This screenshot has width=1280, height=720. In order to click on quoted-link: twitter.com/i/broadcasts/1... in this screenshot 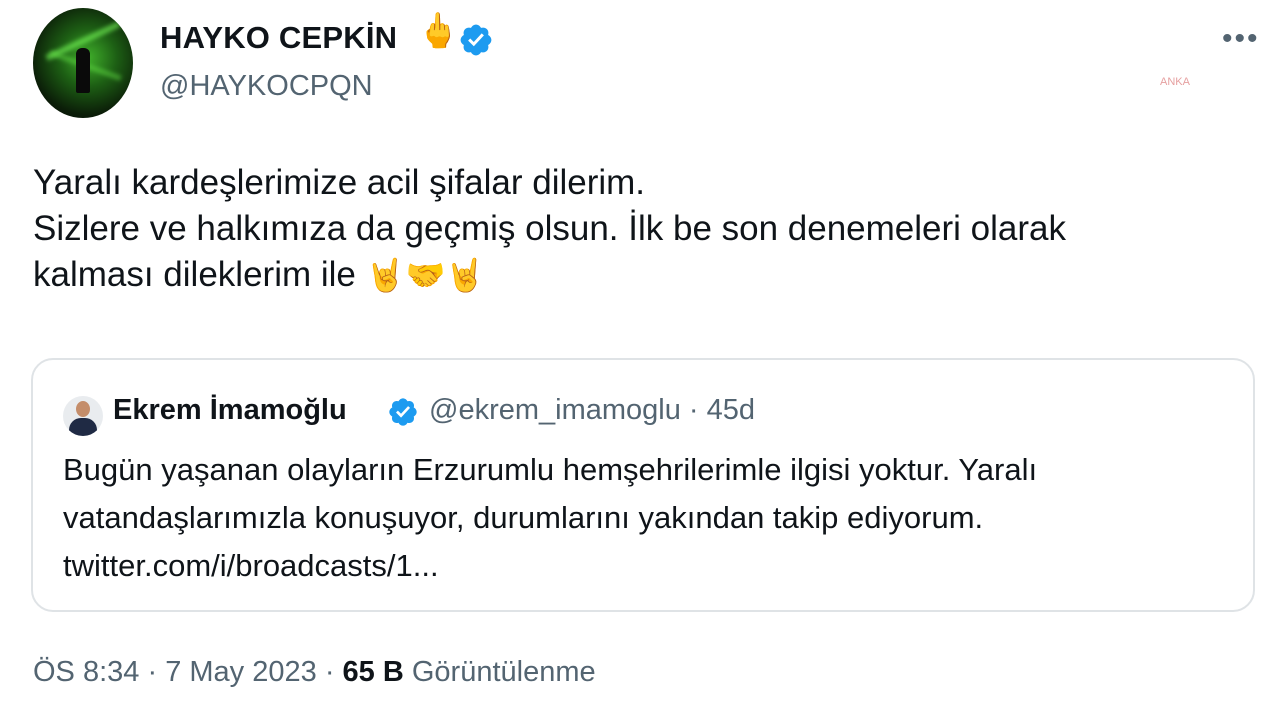, I will do `click(653, 566)`.